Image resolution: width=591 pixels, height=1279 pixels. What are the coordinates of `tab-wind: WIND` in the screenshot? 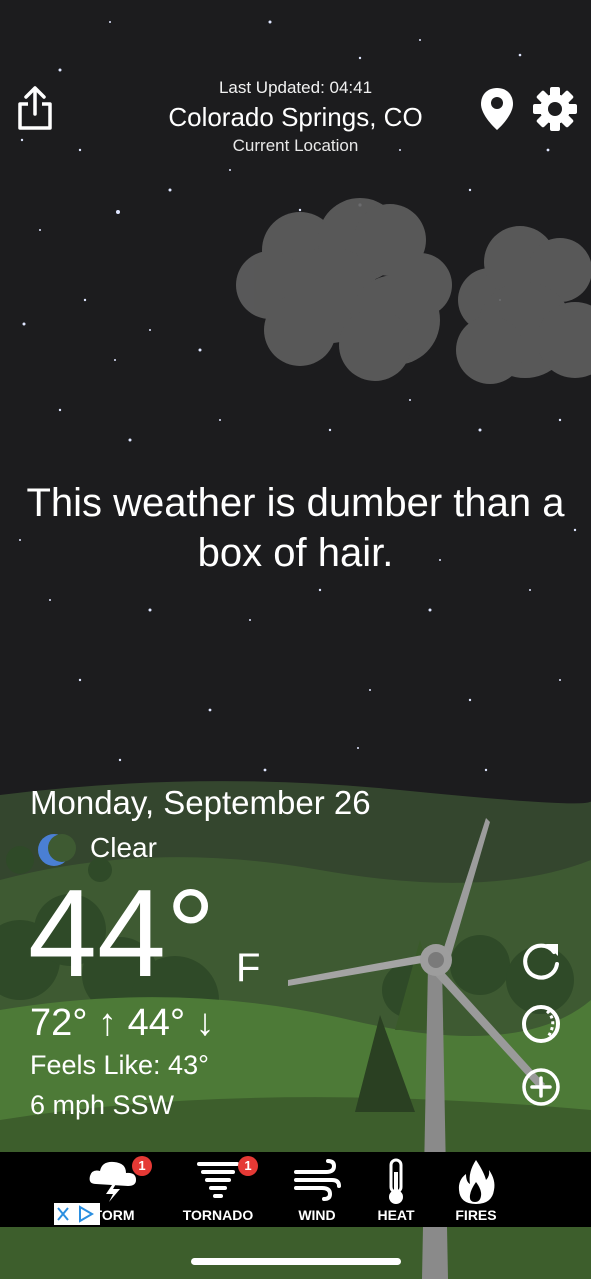 It's located at (317, 1189).